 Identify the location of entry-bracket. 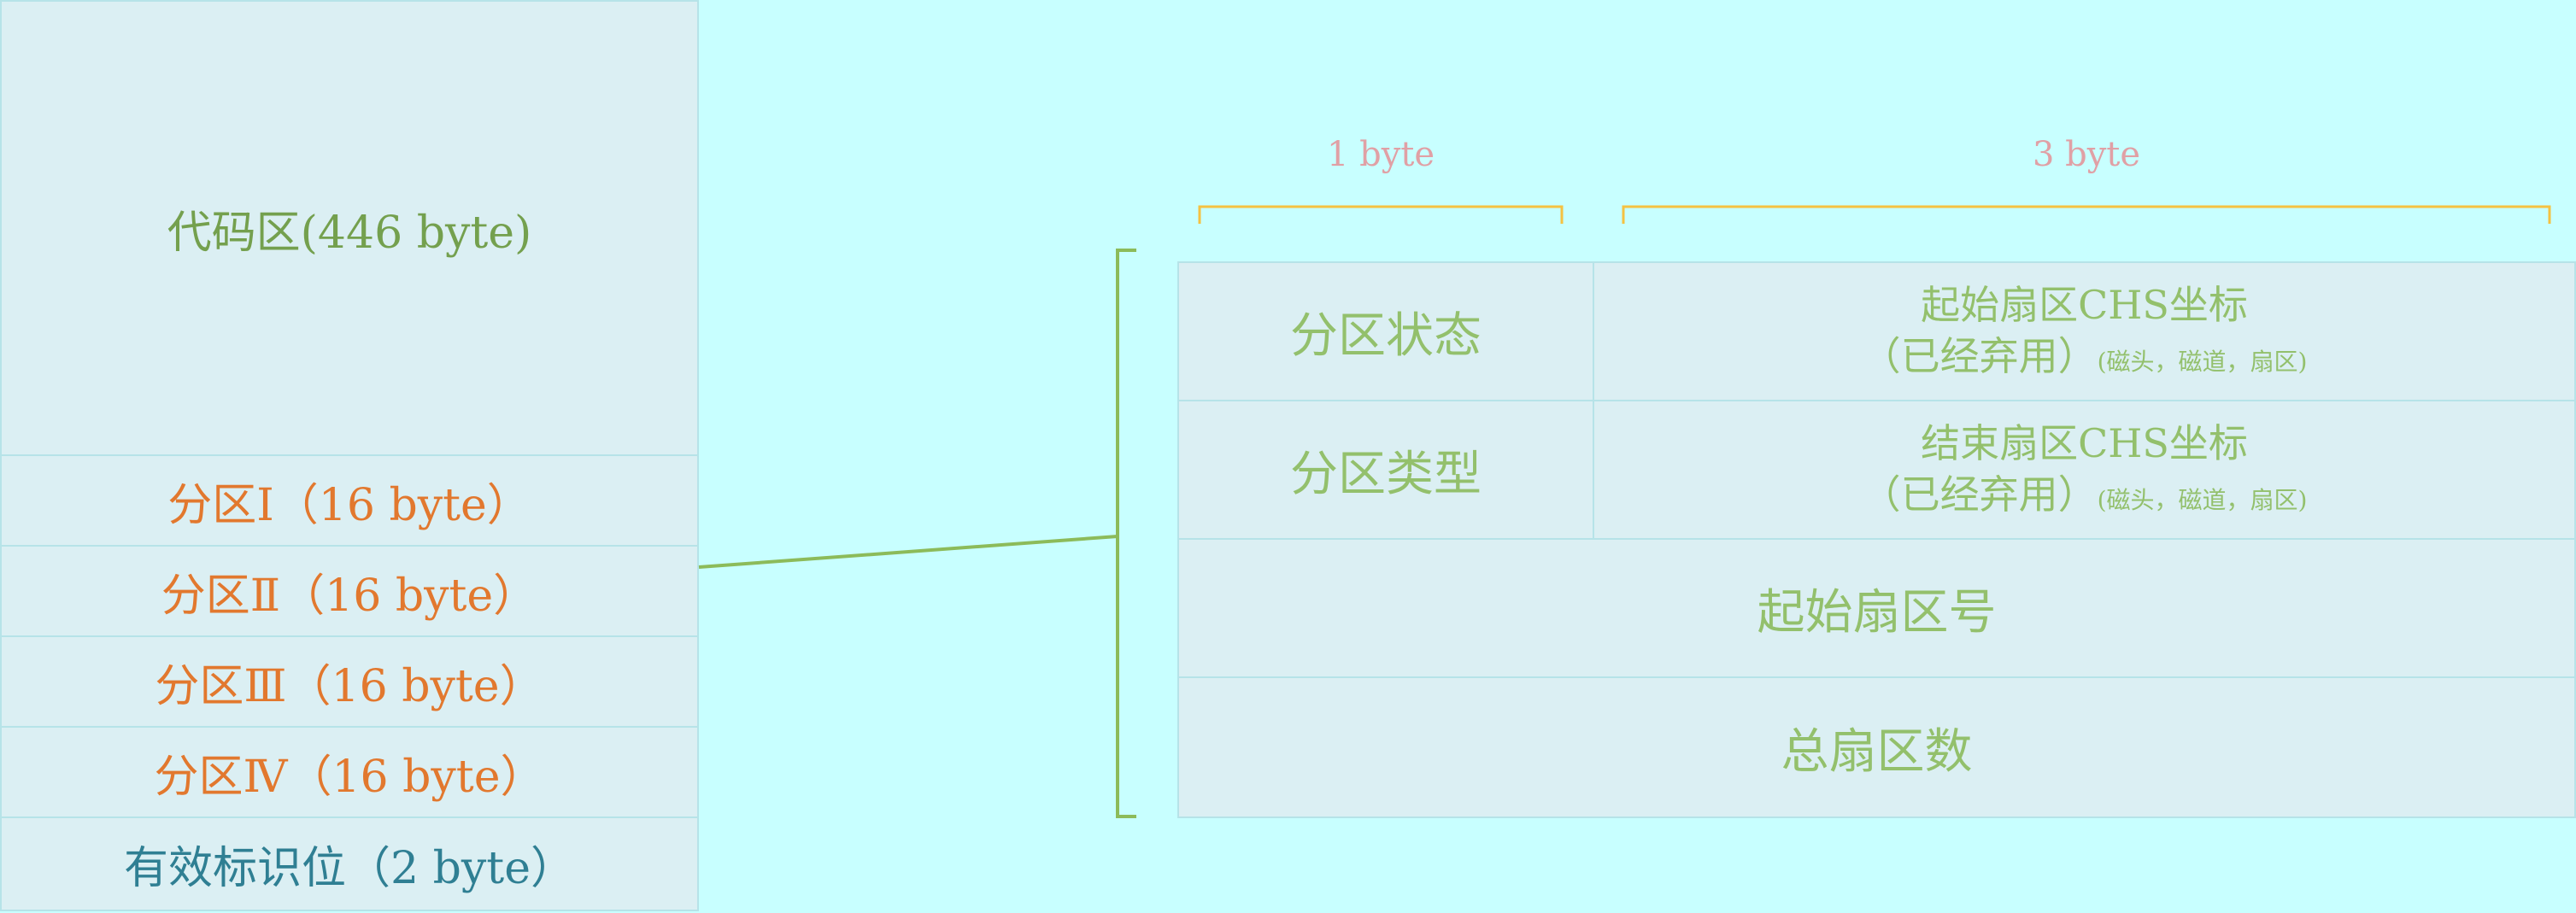
(1126, 533).